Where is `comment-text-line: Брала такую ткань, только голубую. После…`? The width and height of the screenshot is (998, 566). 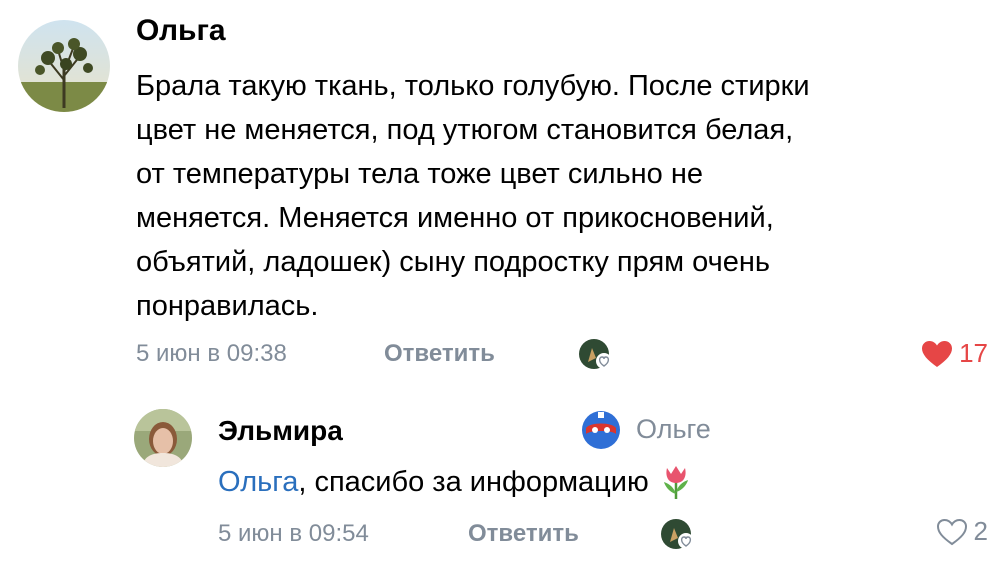 comment-text-line: Брала такую ткань, только голубую. После… is located at coordinates (473, 86).